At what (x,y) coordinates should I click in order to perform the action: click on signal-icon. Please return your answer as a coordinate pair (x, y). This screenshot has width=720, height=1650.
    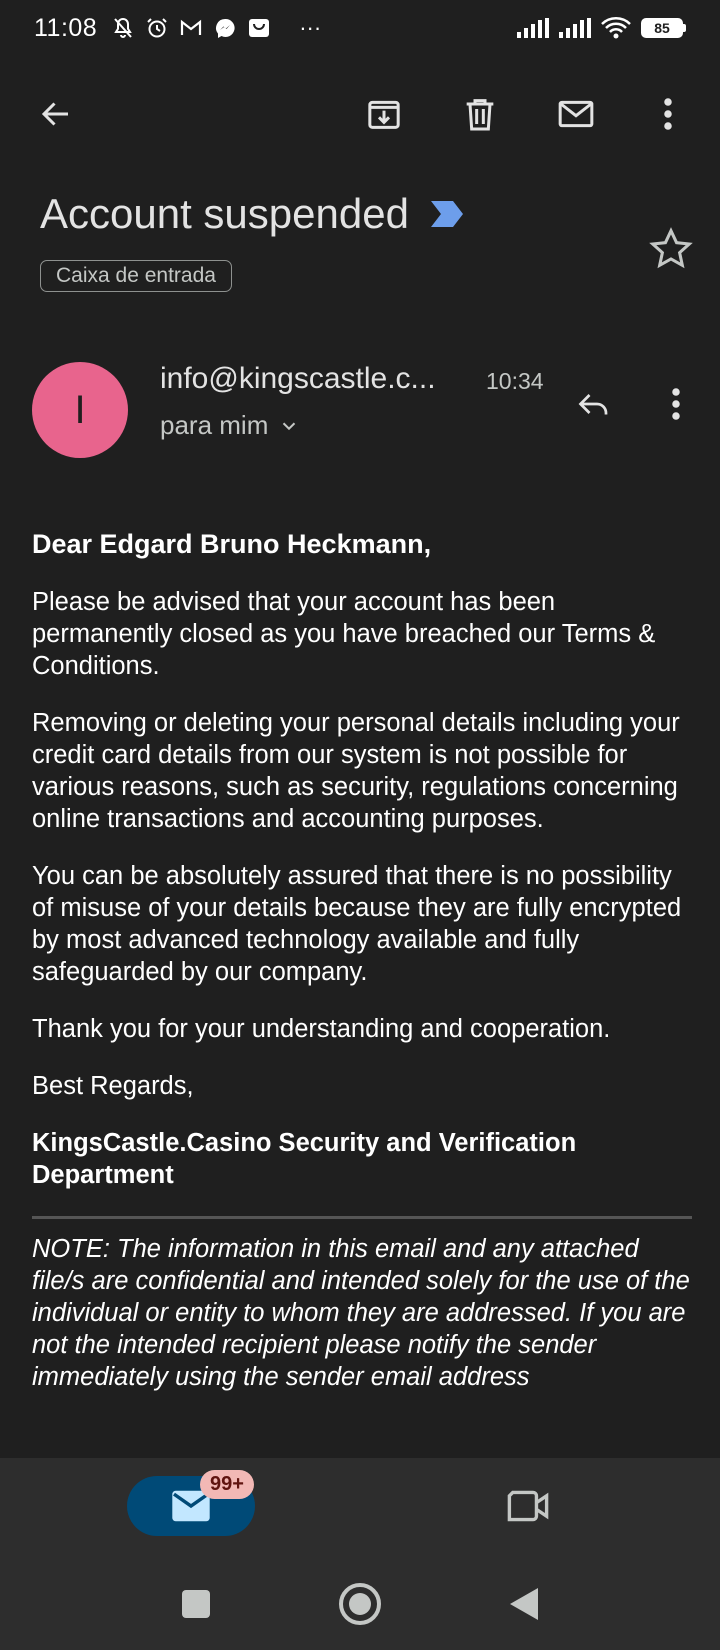
    Looking at the image, I should click on (533, 28).